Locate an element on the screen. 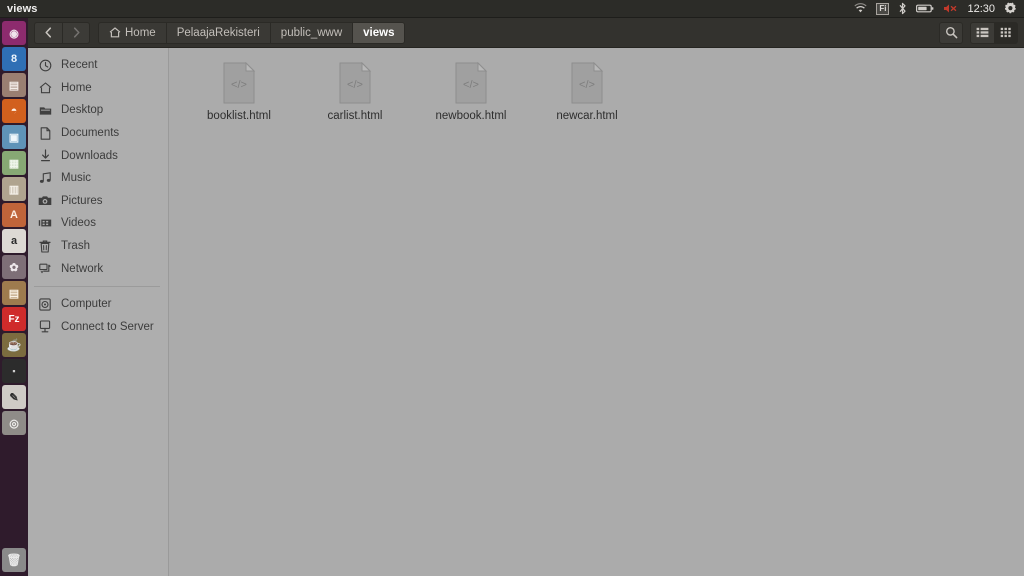  breadcrumb: Home PelaajaRekisteri public_www views is located at coordinates (252, 32).